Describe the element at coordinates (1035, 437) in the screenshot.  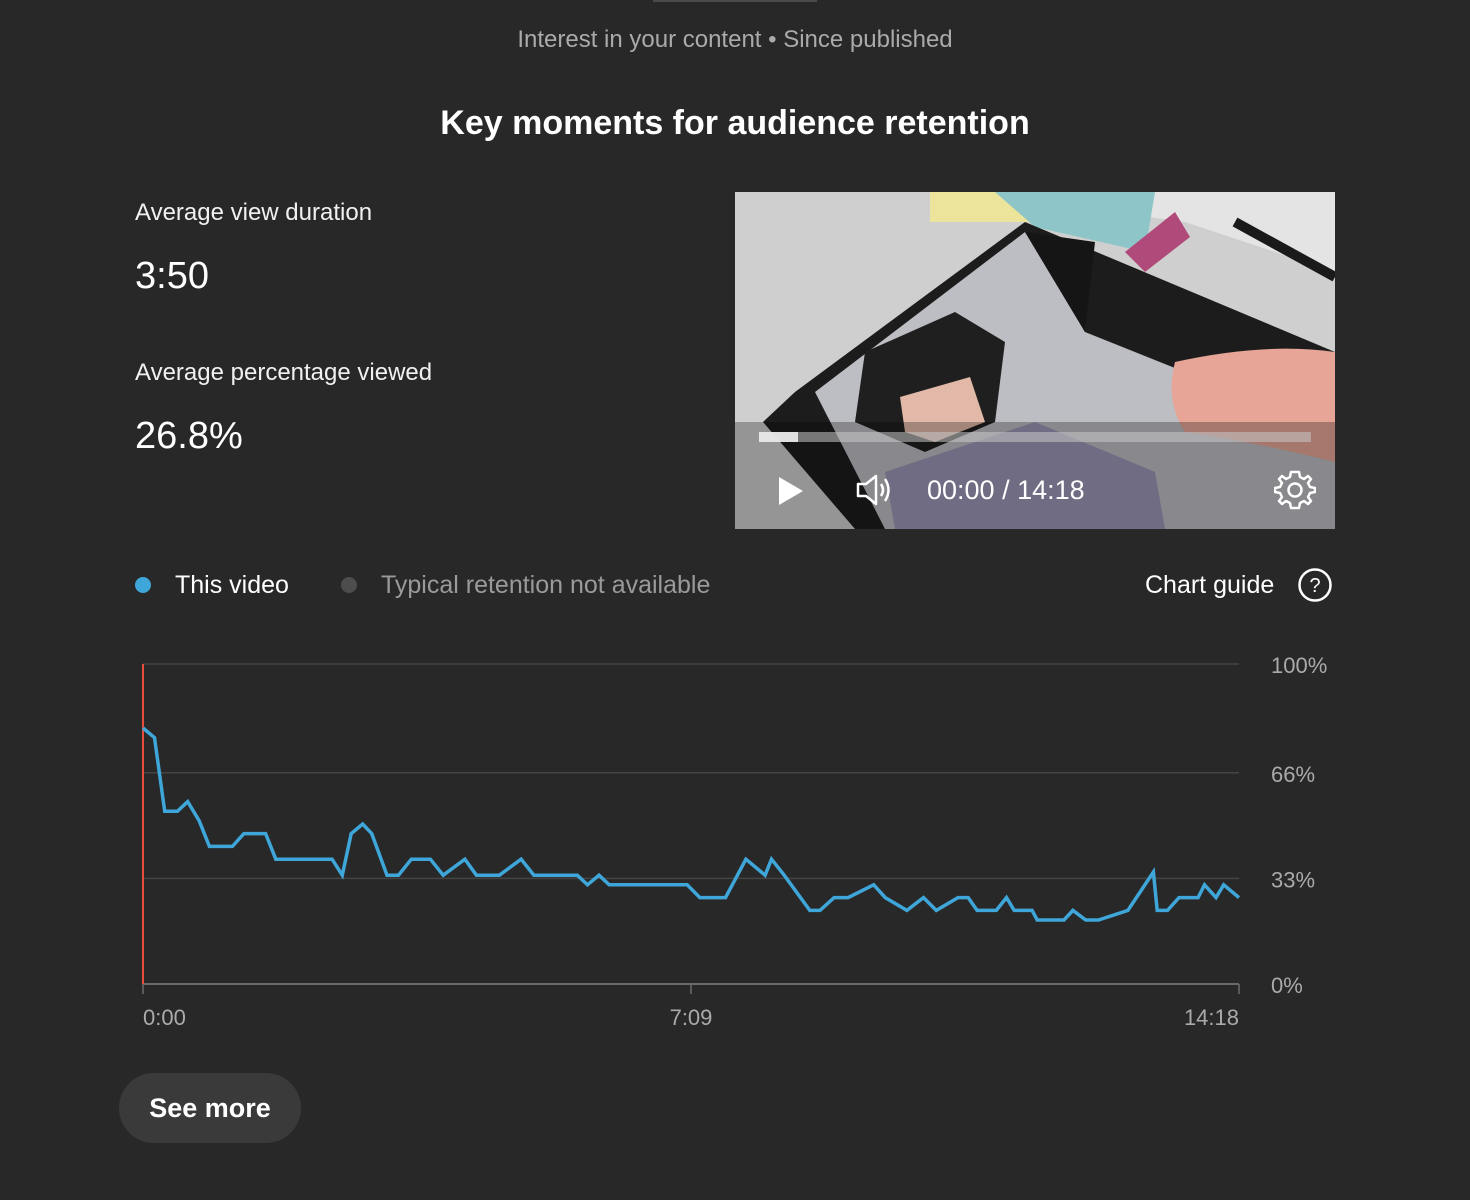
I see `progress-bar` at that location.